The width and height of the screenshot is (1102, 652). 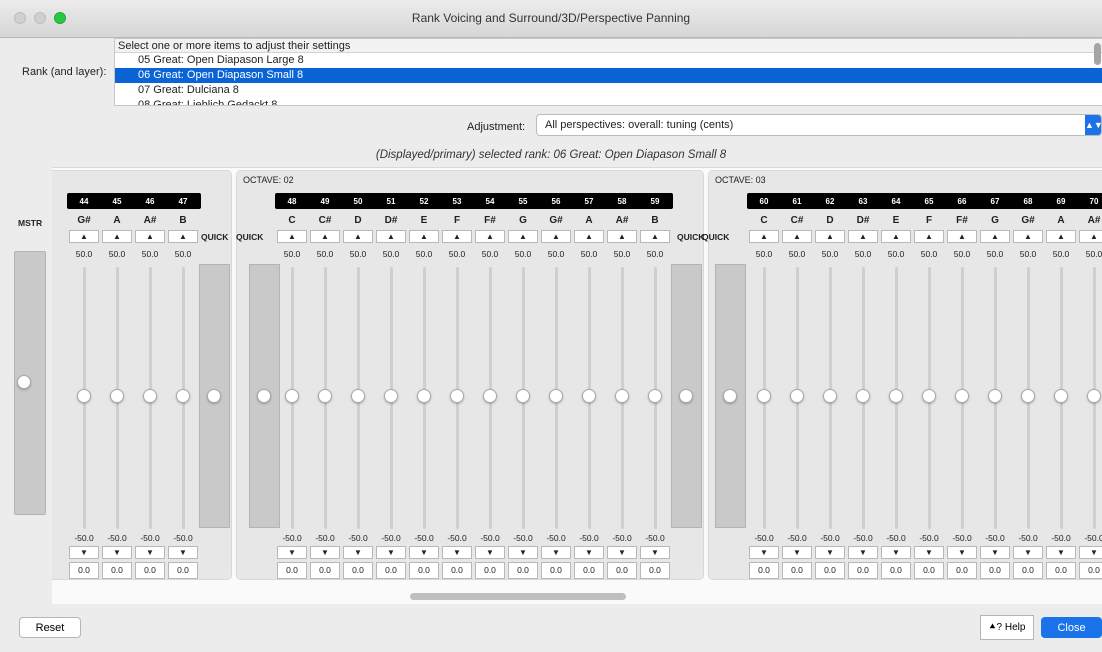 I want to click on rank-item: 07 Great: Dulciana 8, so click(x=608, y=90).